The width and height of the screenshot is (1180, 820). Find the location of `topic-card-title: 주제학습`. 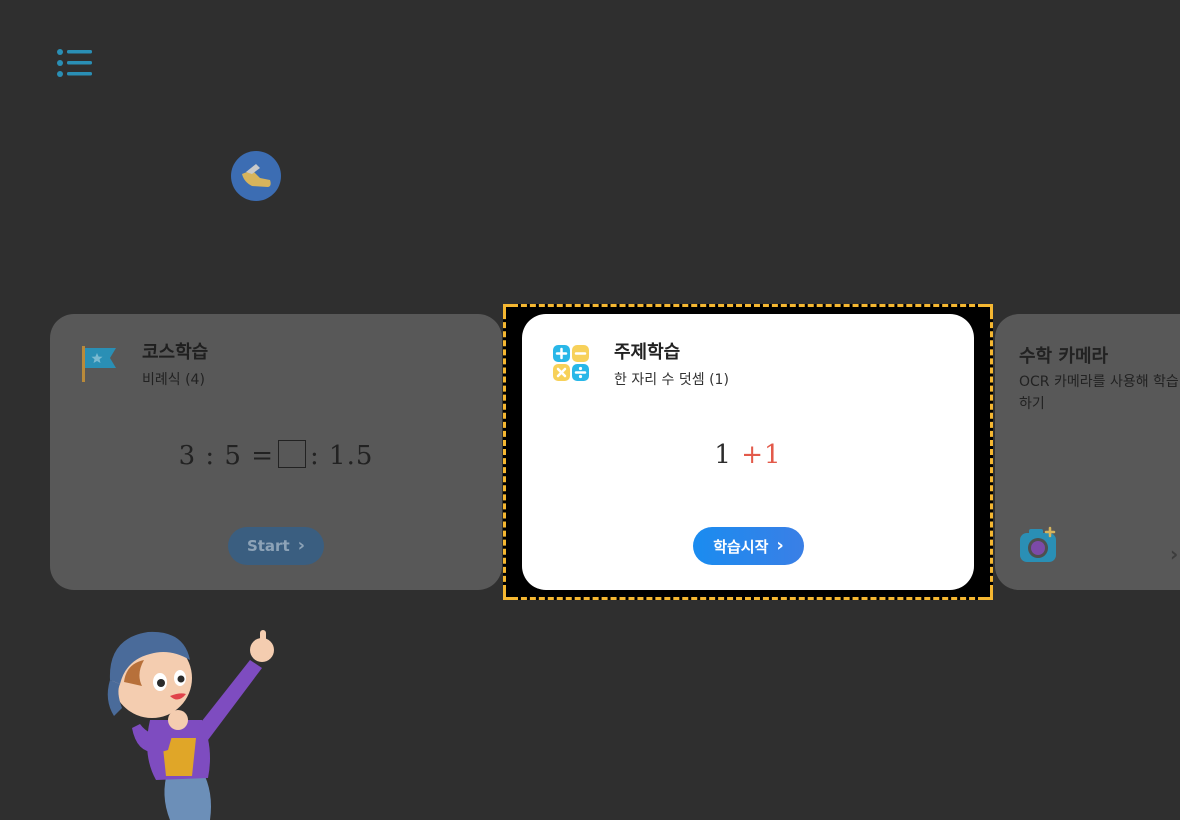

topic-card-title: 주제학습 is located at coordinates (647, 352).